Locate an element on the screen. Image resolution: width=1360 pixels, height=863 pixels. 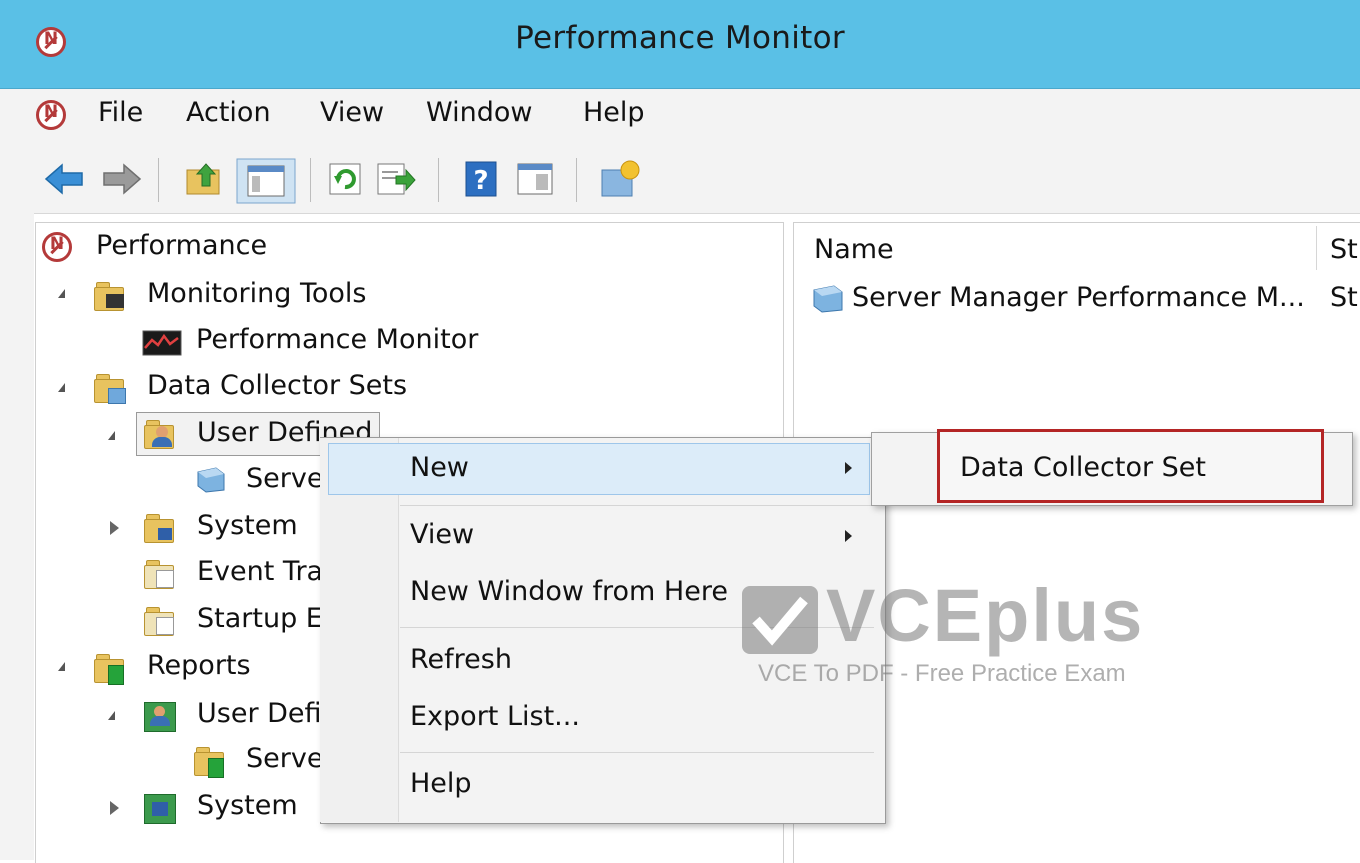
tree-item-data-collector-sets: Data Collector Sets is located at coordinates (277, 385).